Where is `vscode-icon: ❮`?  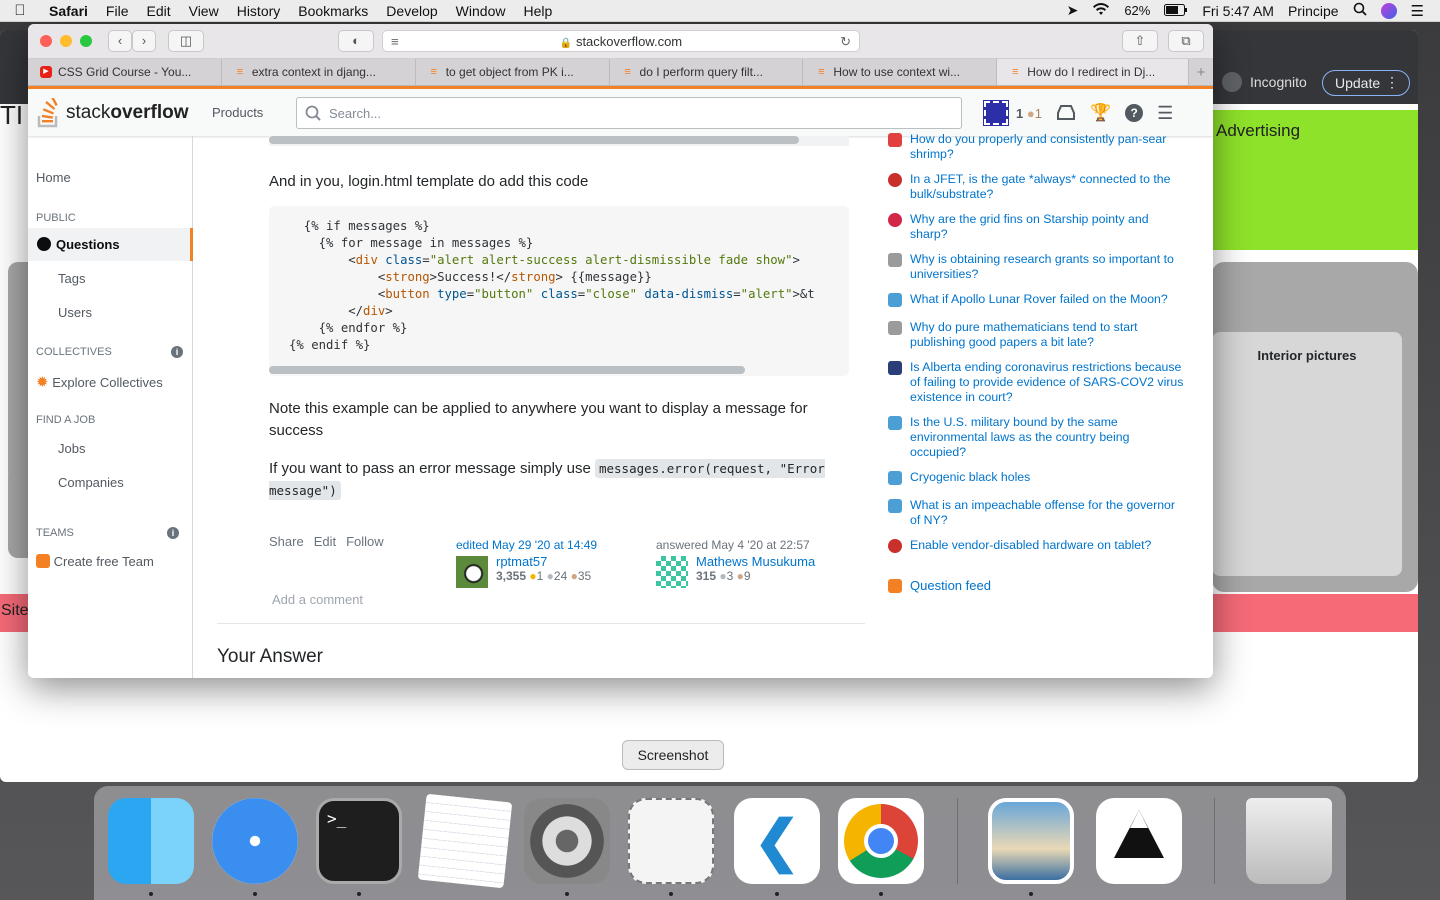 vscode-icon: ❮ is located at coordinates (777, 841).